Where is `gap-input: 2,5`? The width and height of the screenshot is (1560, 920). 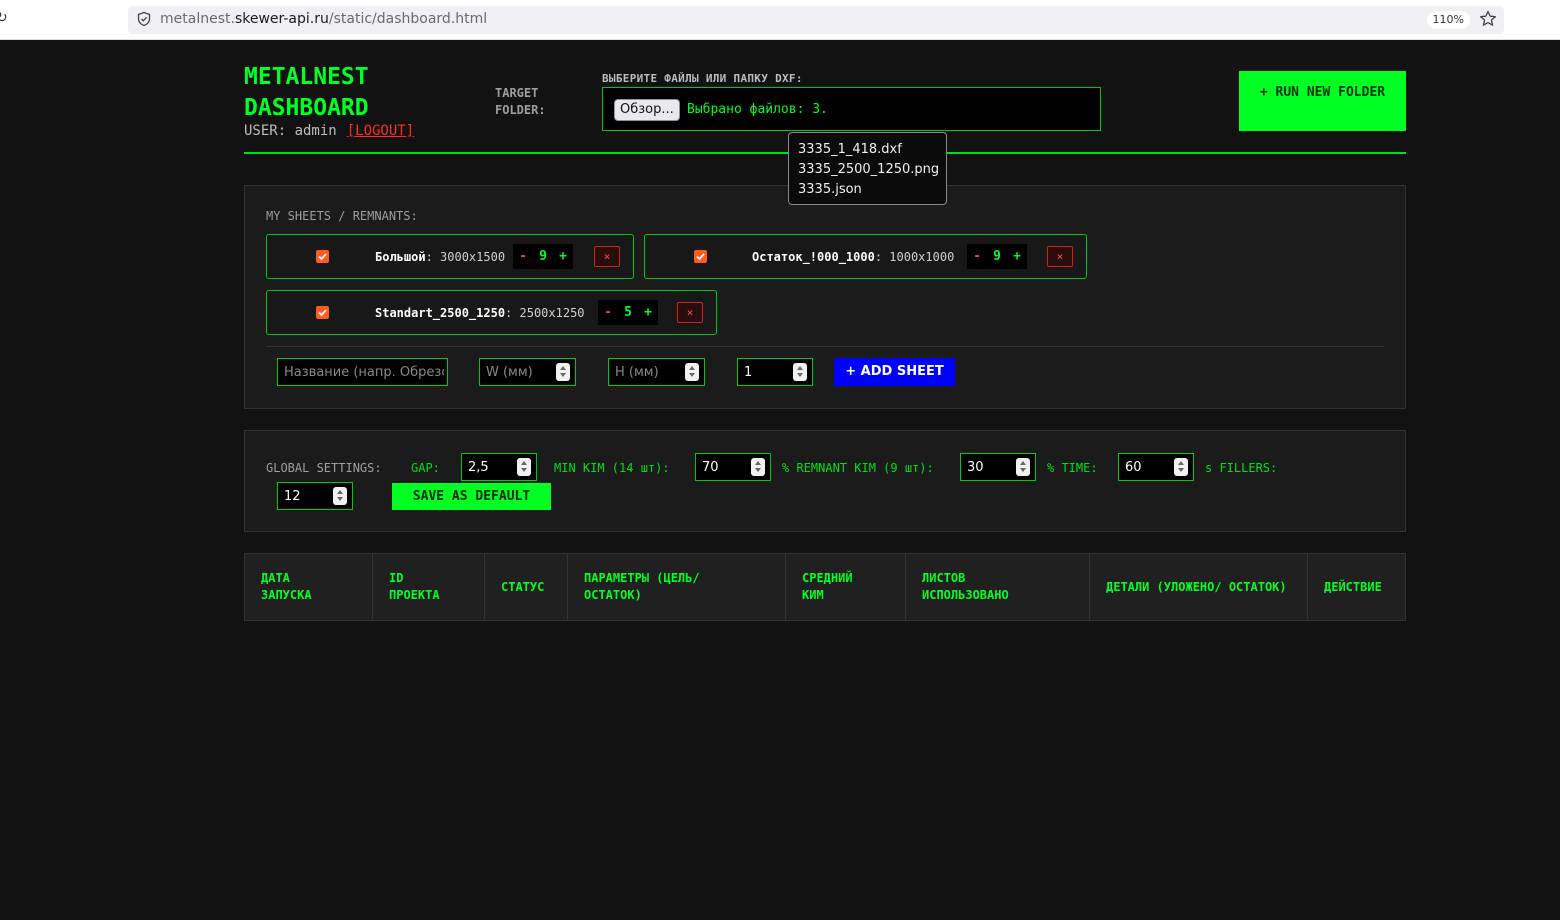 gap-input: 2,5 is located at coordinates (499, 467).